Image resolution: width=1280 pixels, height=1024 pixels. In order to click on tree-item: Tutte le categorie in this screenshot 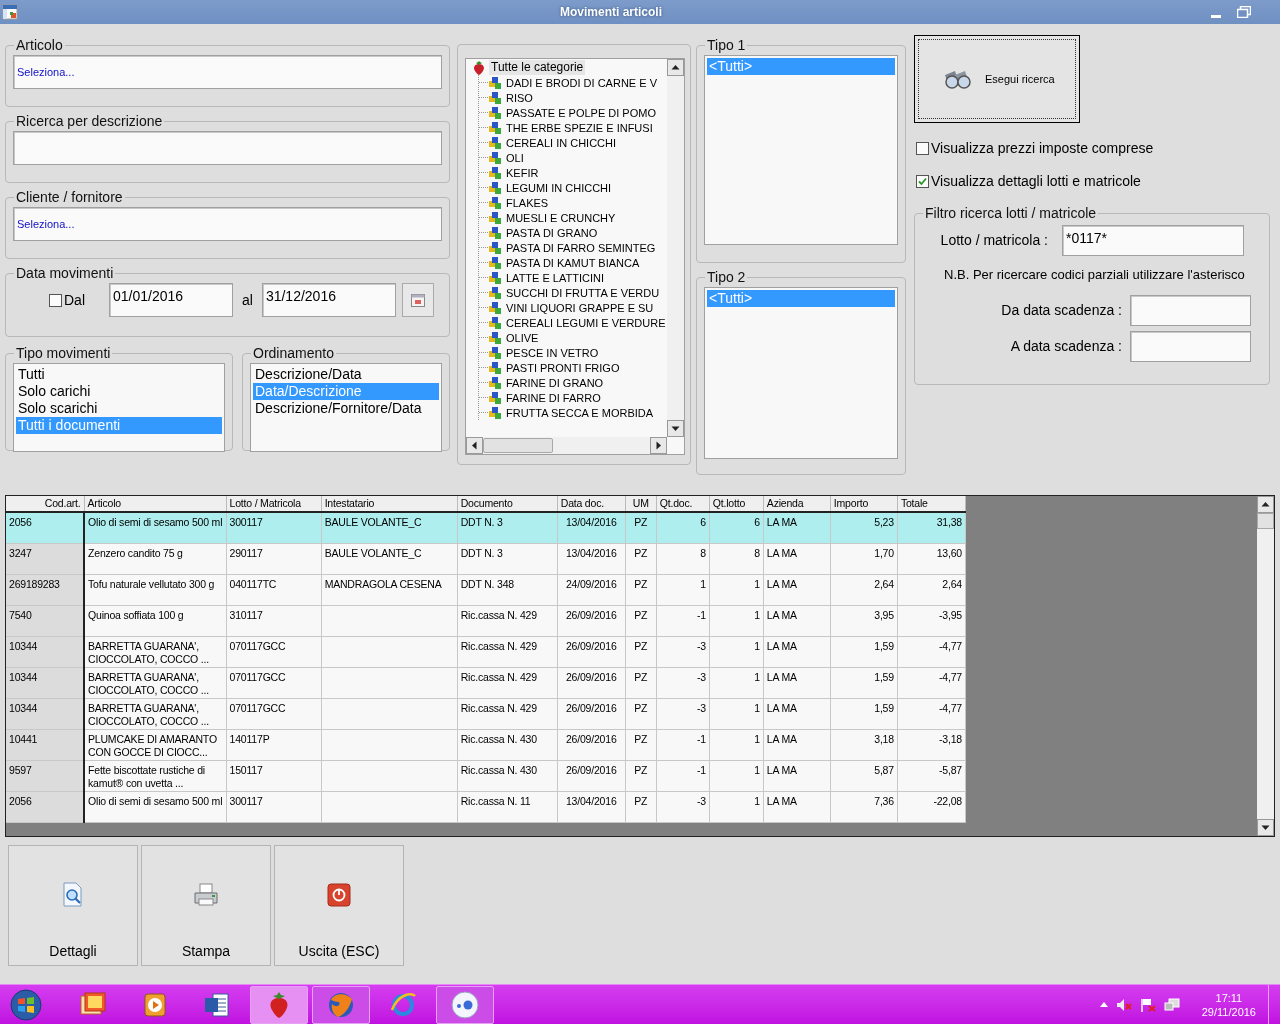, I will do `click(537, 67)`.